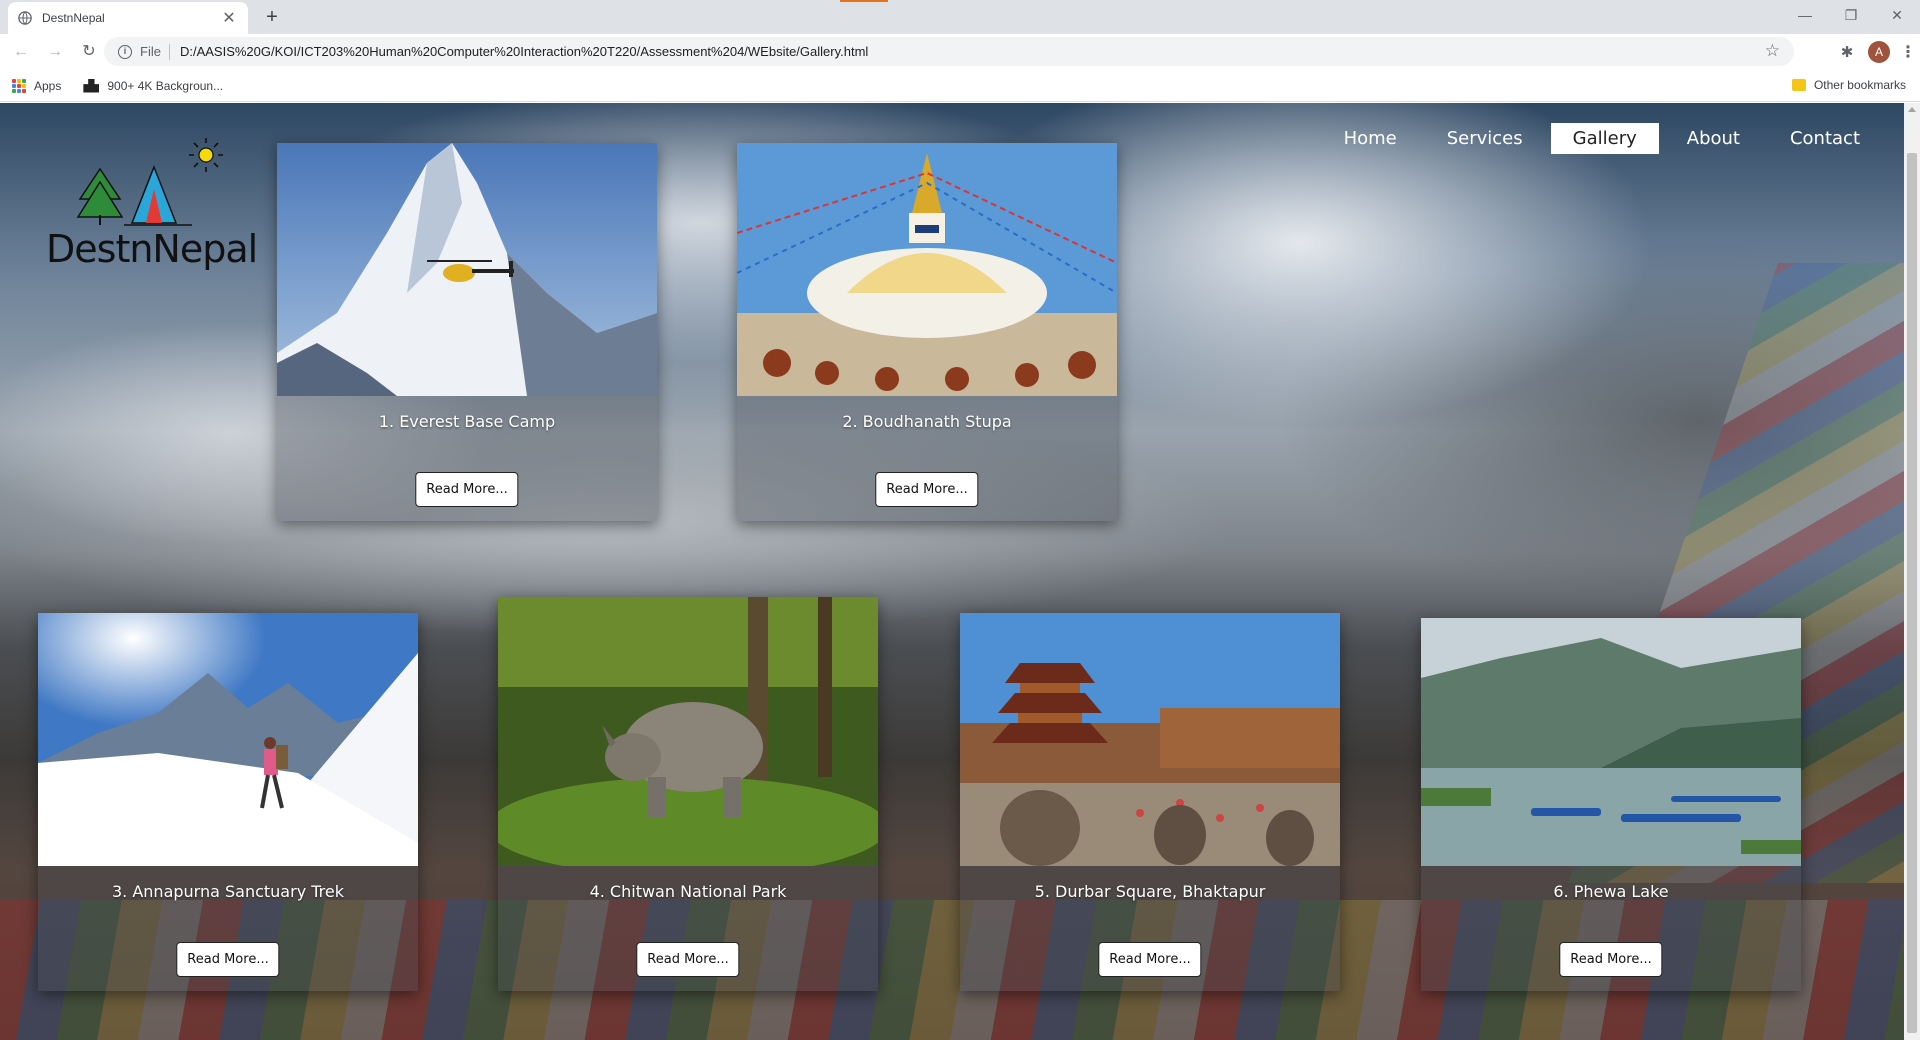 This screenshot has height=1040, width=1920. What do you see at coordinates (152, 249) in the screenshot?
I see `logo-text: DestnNepal` at bounding box center [152, 249].